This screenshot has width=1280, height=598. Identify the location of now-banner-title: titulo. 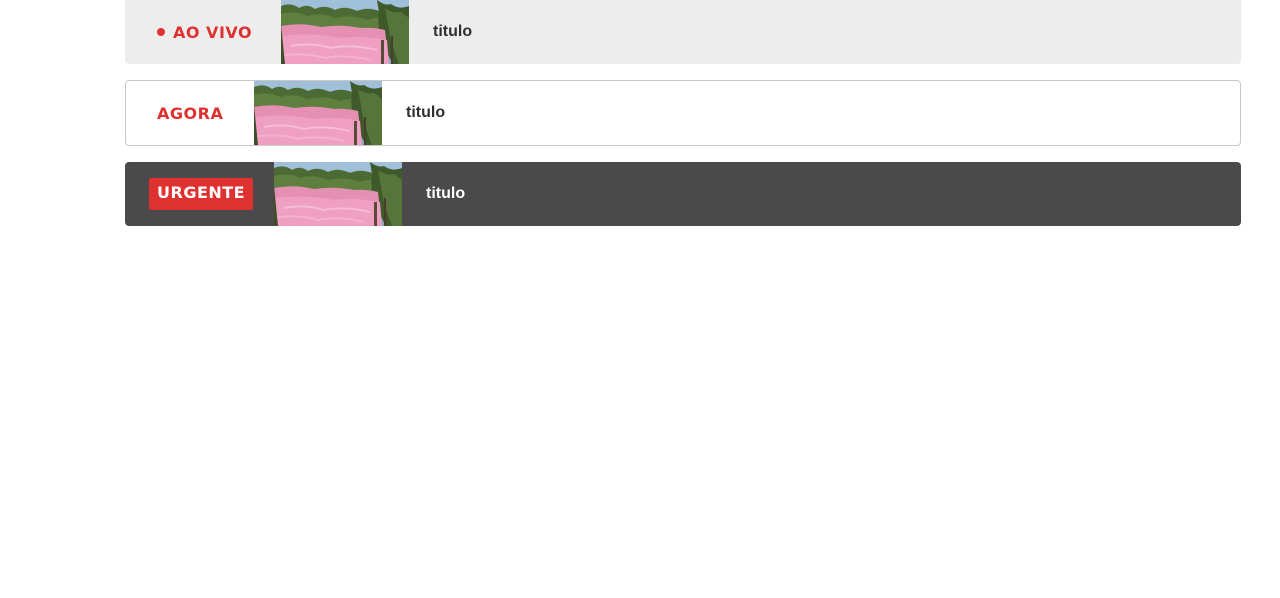
(811, 113).